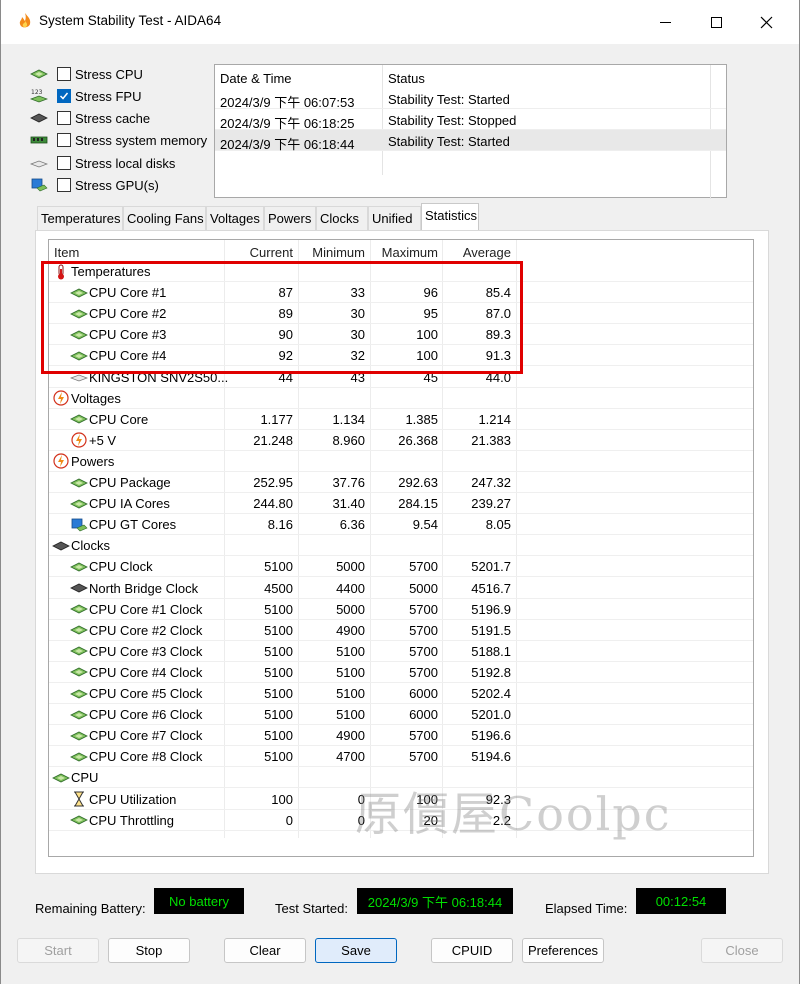 The image size is (800, 984). What do you see at coordinates (80, 218) in the screenshot?
I see `tab-temperatures: Temperatures` at bounding box center [80, 218].